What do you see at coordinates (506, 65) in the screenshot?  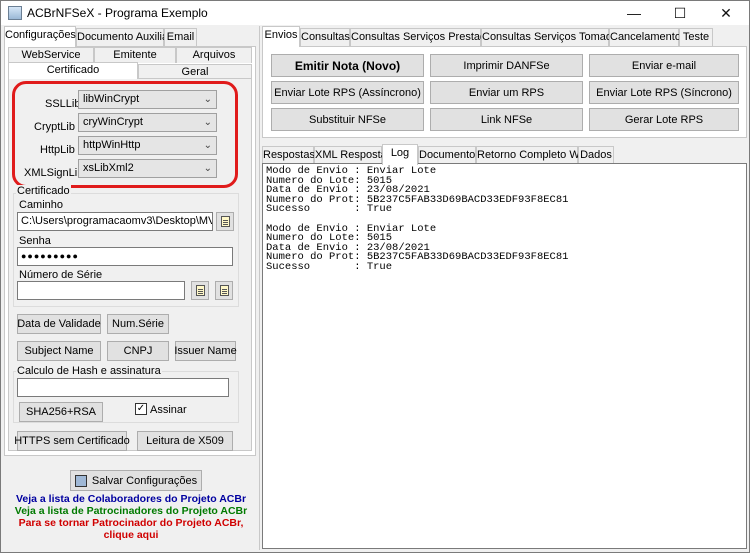 I see `imprimir-danfse-button: Imprimir DANFSe` at bounding box center [506, 65].